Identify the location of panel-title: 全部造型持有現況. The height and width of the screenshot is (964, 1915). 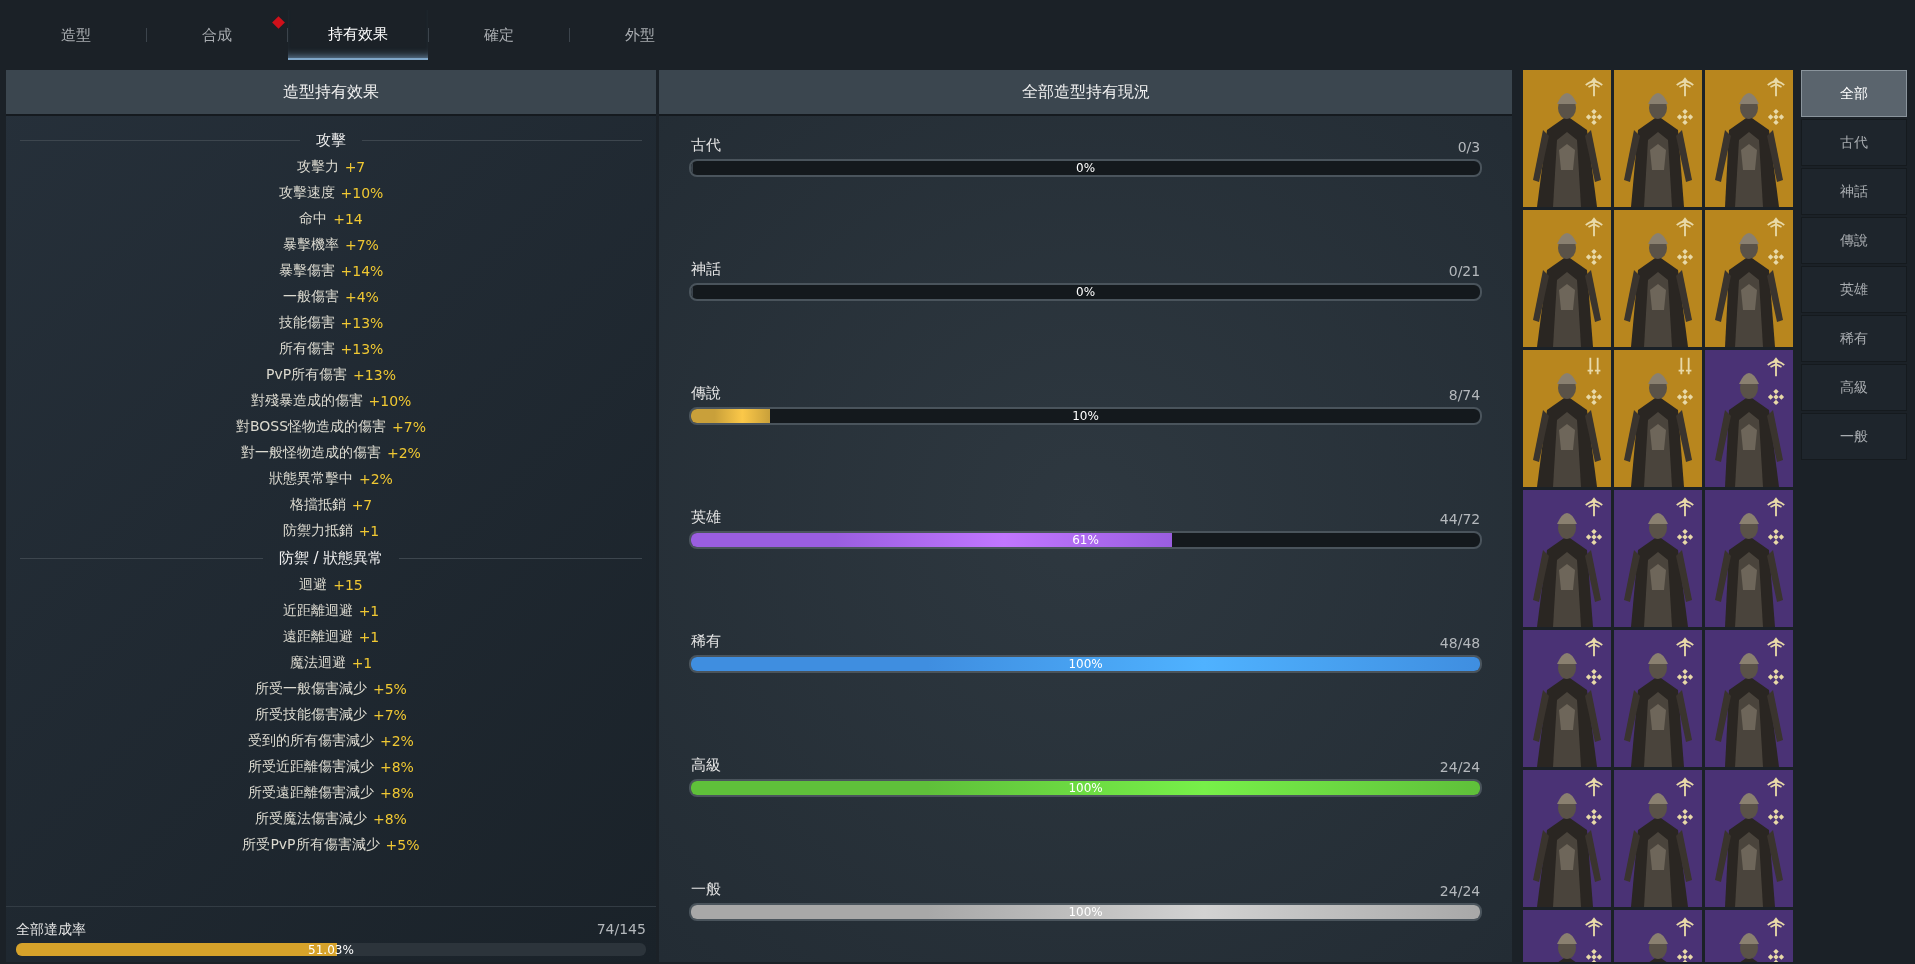
(1085, 93).